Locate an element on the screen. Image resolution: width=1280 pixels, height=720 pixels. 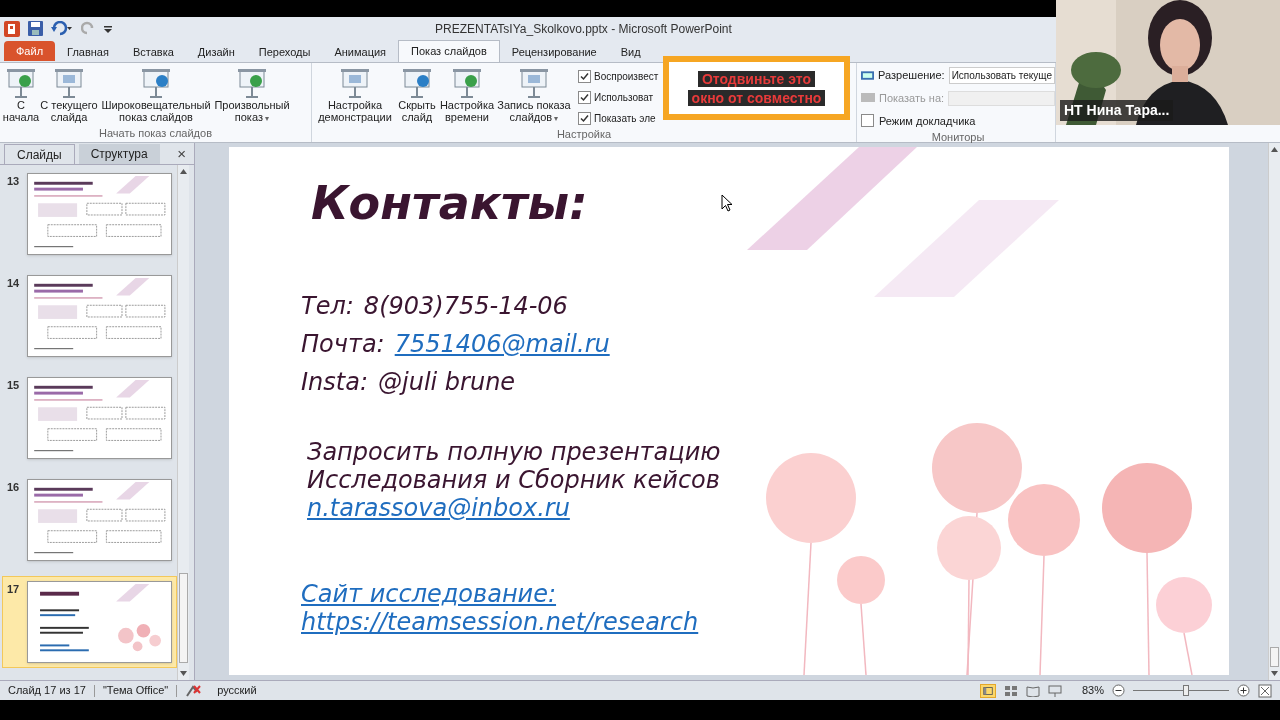
group-label: Начать показ слайдов is located at coordinates (155, 133).